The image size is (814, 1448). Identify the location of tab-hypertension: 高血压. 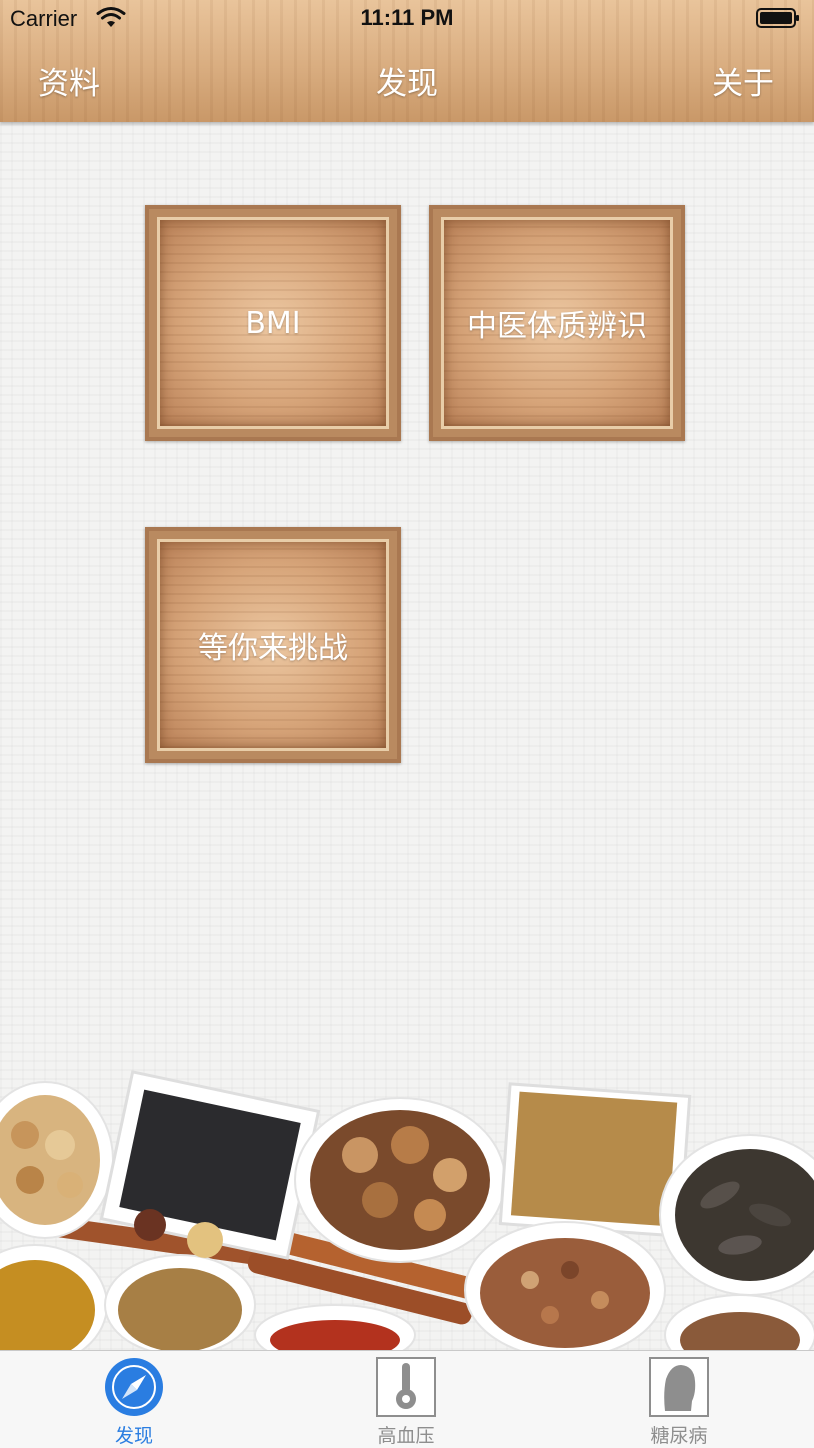
(406, 1399).